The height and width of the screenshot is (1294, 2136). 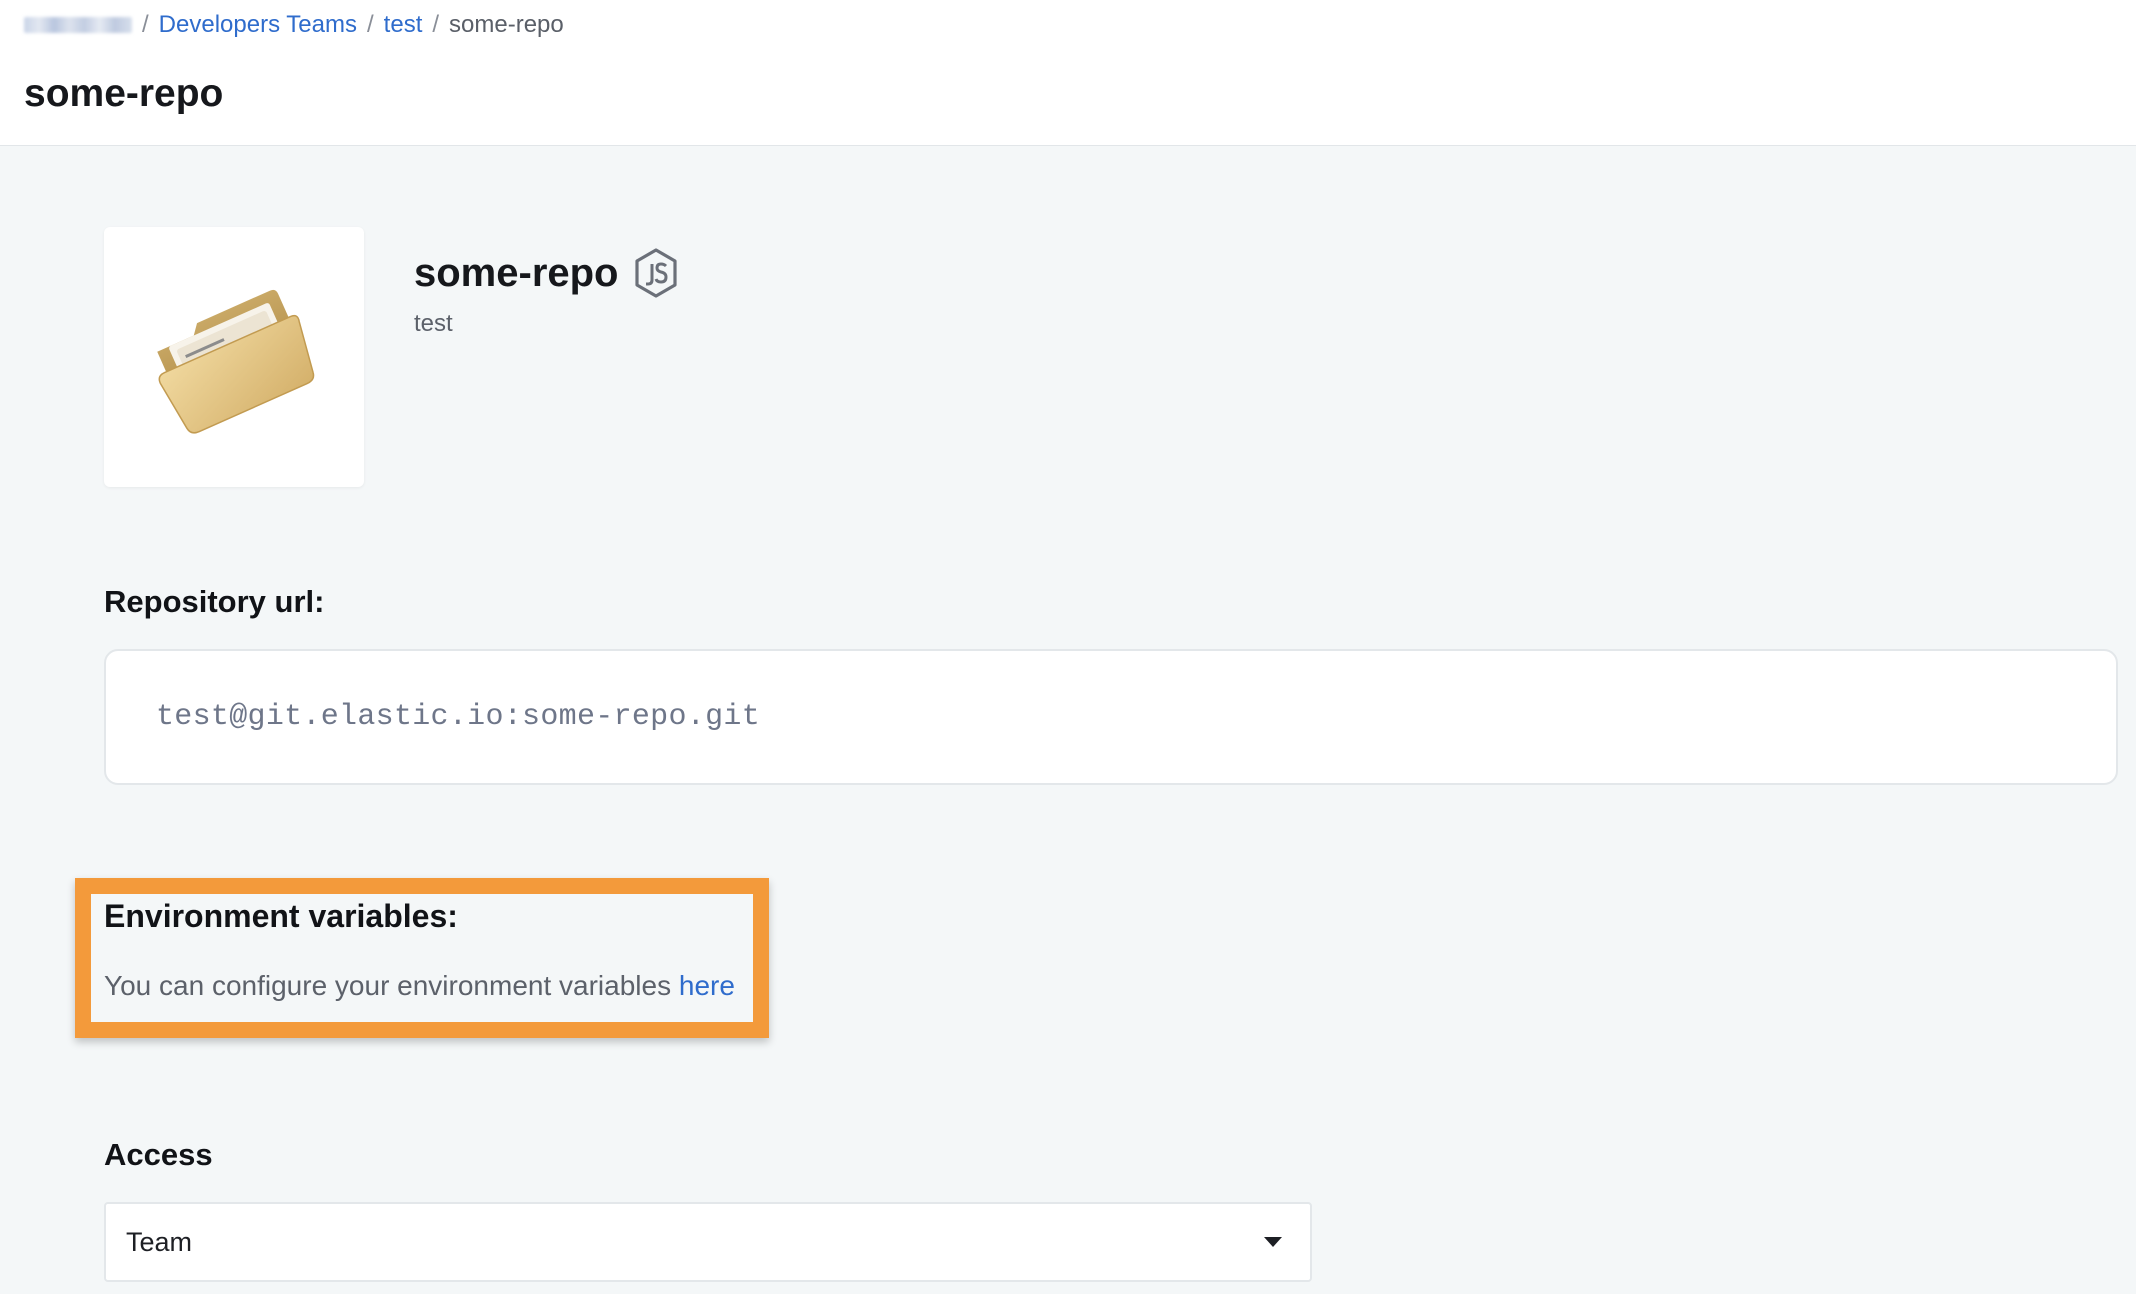 What do you see at coordinates (1273, 1242) in the screenshot?
I see `chevron-down-icon` at bounding box center [1273, 1242].